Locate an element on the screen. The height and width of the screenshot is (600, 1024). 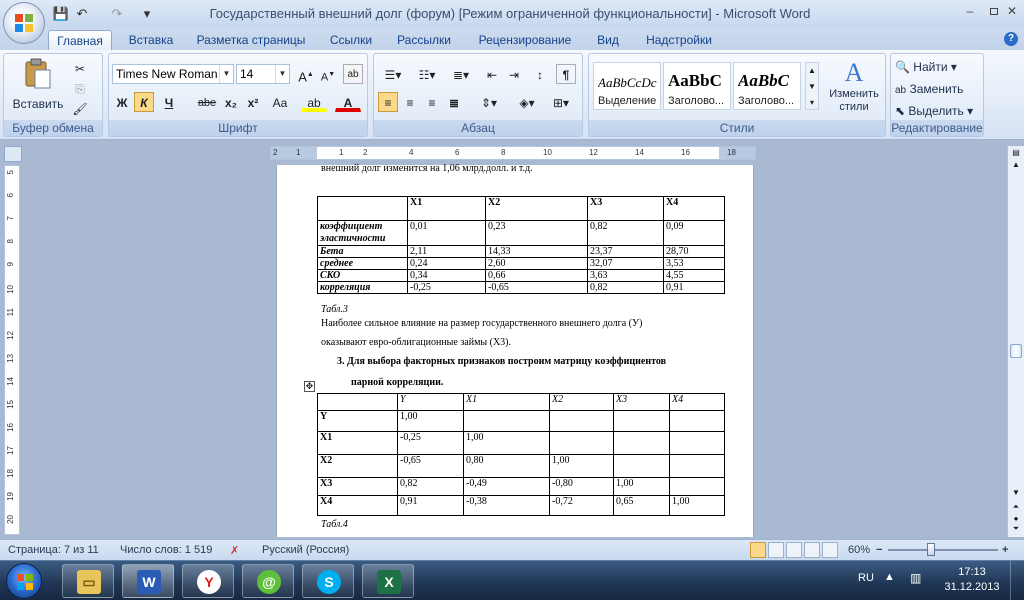
shrink-font-icon: A▼ is located at coordinates (328, 74).